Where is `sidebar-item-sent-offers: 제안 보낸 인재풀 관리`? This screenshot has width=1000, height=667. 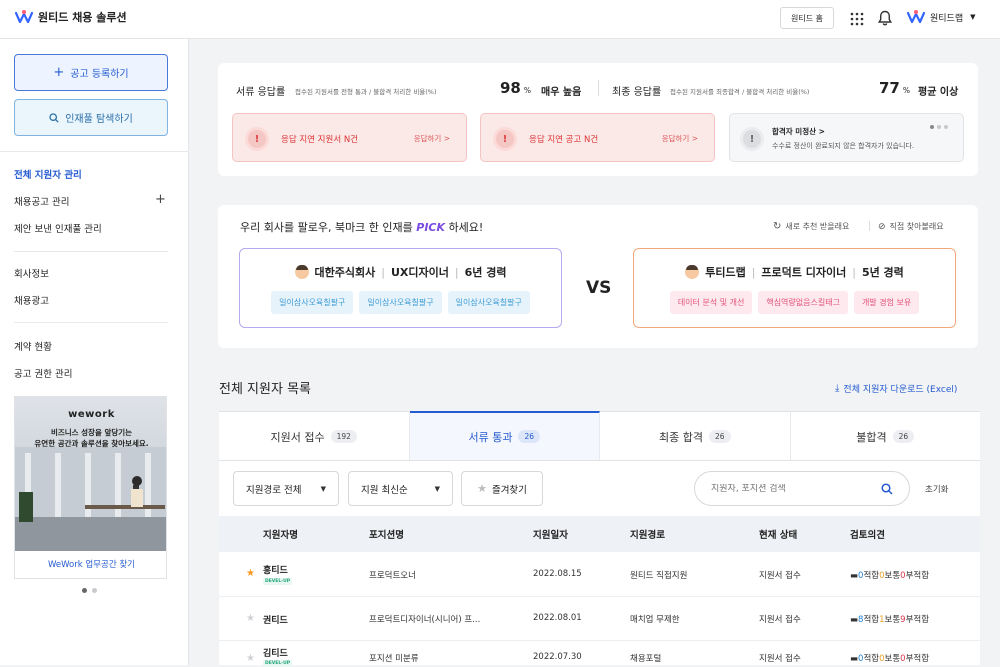 sidebar-item-sent-offers: 제안 보낸 인재풀 관리 is located at coordinates (58, 228).